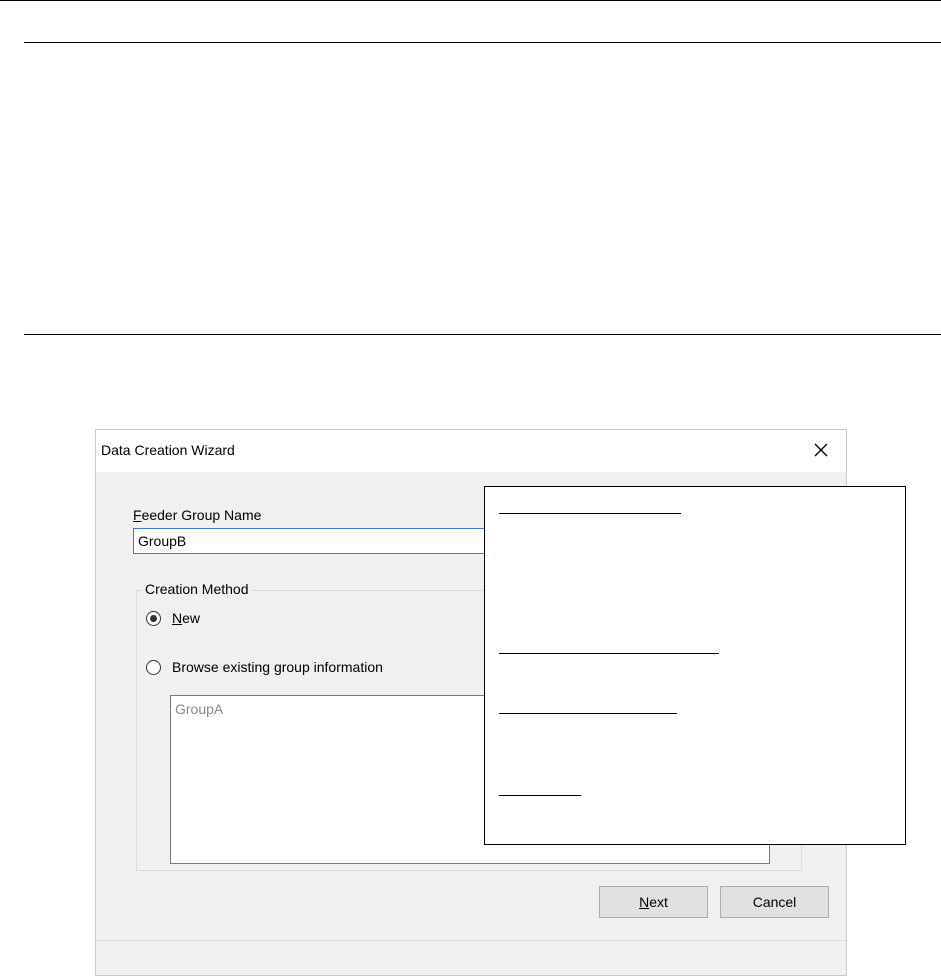 The height and width of the screenshot is (978, 941). Describe the element at coordinates (177, 618) in the screenshot. I see `new-label-mnemonic: N` at that location.